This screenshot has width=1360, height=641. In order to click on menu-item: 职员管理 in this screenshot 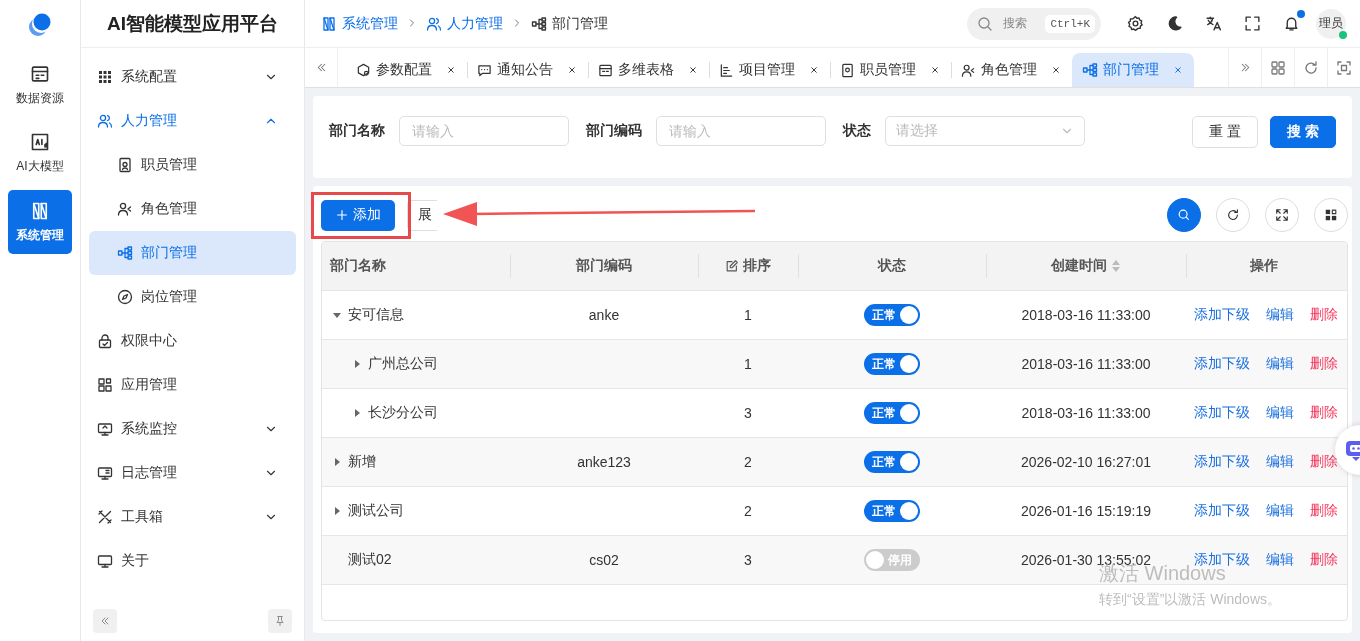, I will do `click(192, 165)`.